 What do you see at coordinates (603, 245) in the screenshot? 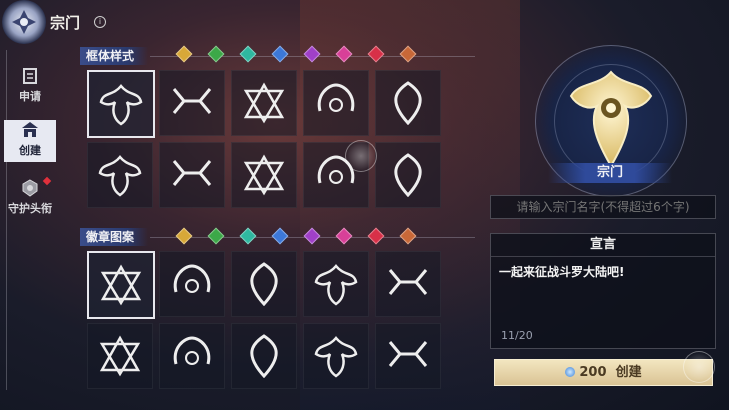
I see `manifesto-title: 宣言` at bounding box center [603, 245].